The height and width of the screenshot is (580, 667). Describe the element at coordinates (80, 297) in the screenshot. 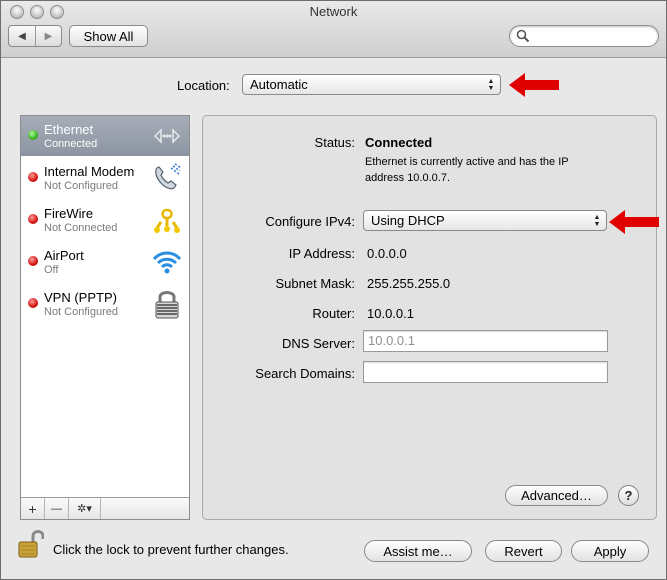

I see `service-name: VPN (PPTP)` at that location.